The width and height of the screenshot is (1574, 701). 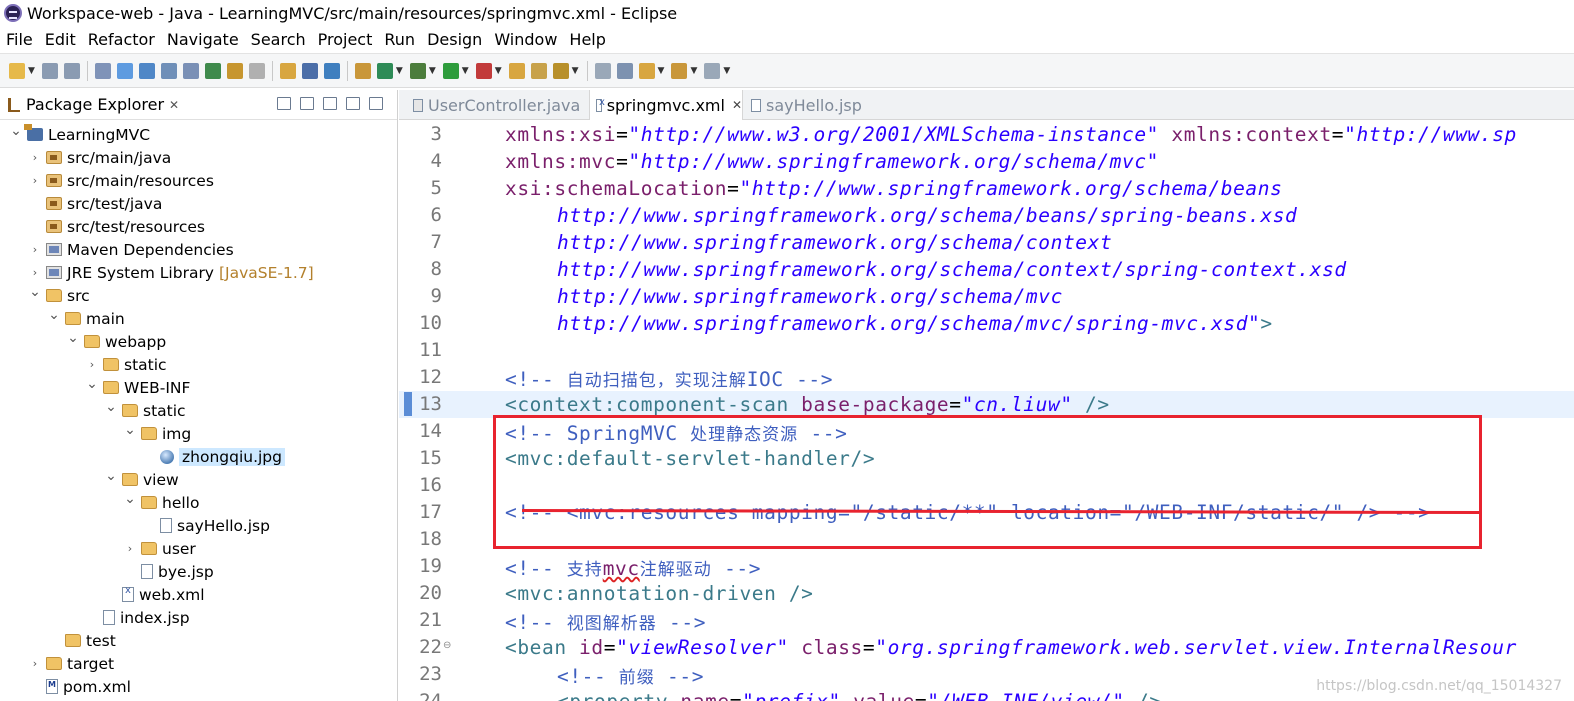 What do you see at coordinates (203, 39) in the screenshot?
I see `menu-navigate: Navigate` at bounding box center [203, 39].